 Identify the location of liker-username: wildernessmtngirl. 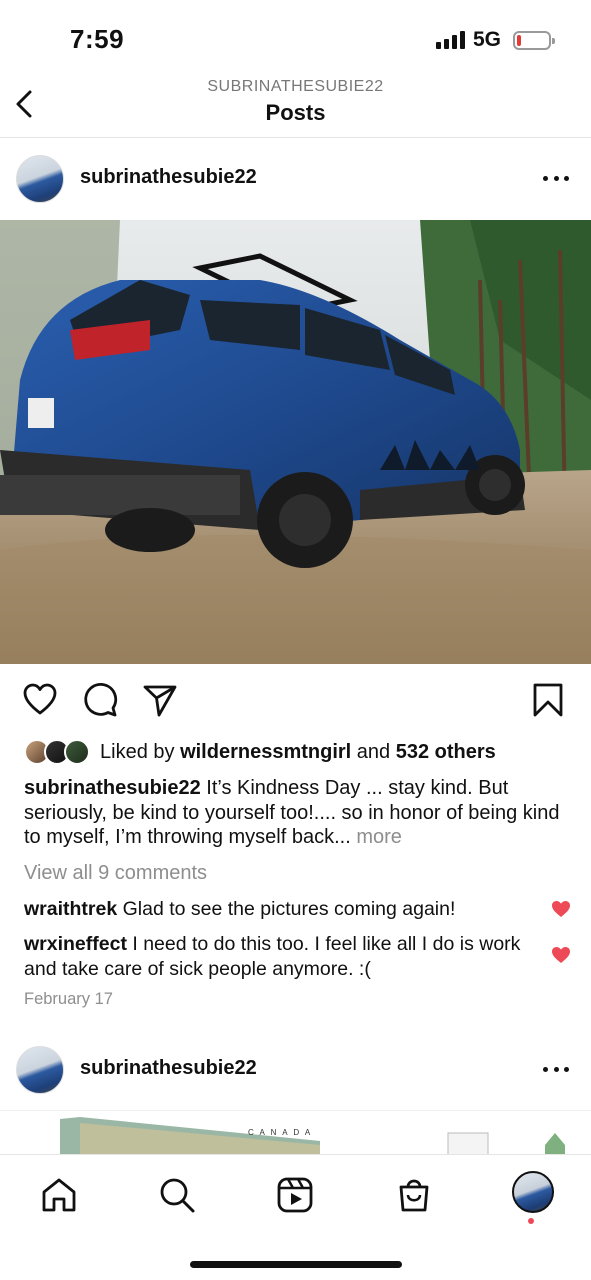
(265, 752).